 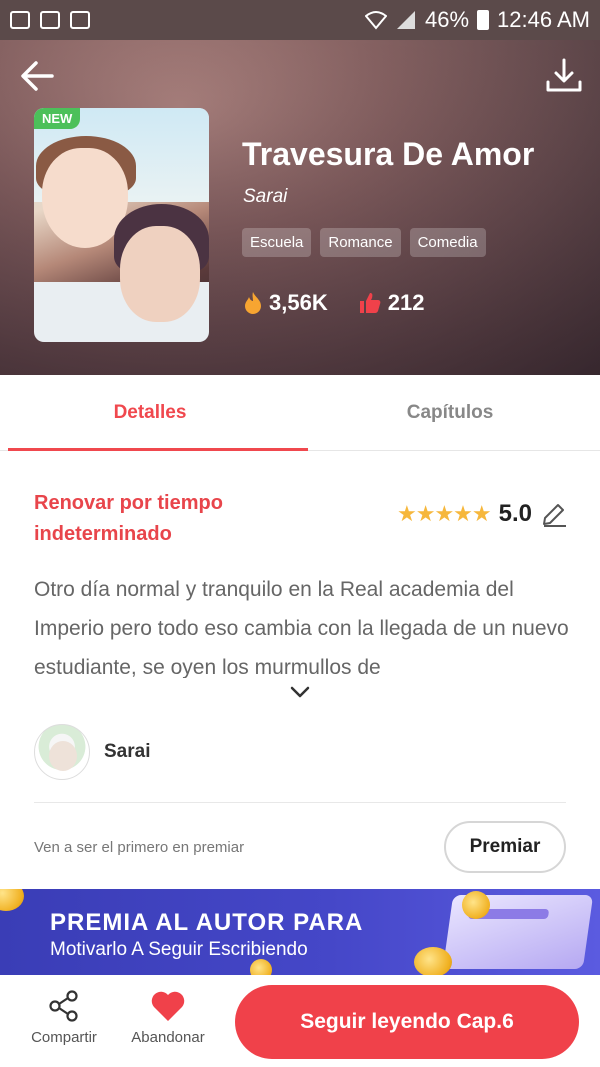 I want to click on premiar-row: Ven a ser el primero en premiar Premiar, so click(x=300, y=847).